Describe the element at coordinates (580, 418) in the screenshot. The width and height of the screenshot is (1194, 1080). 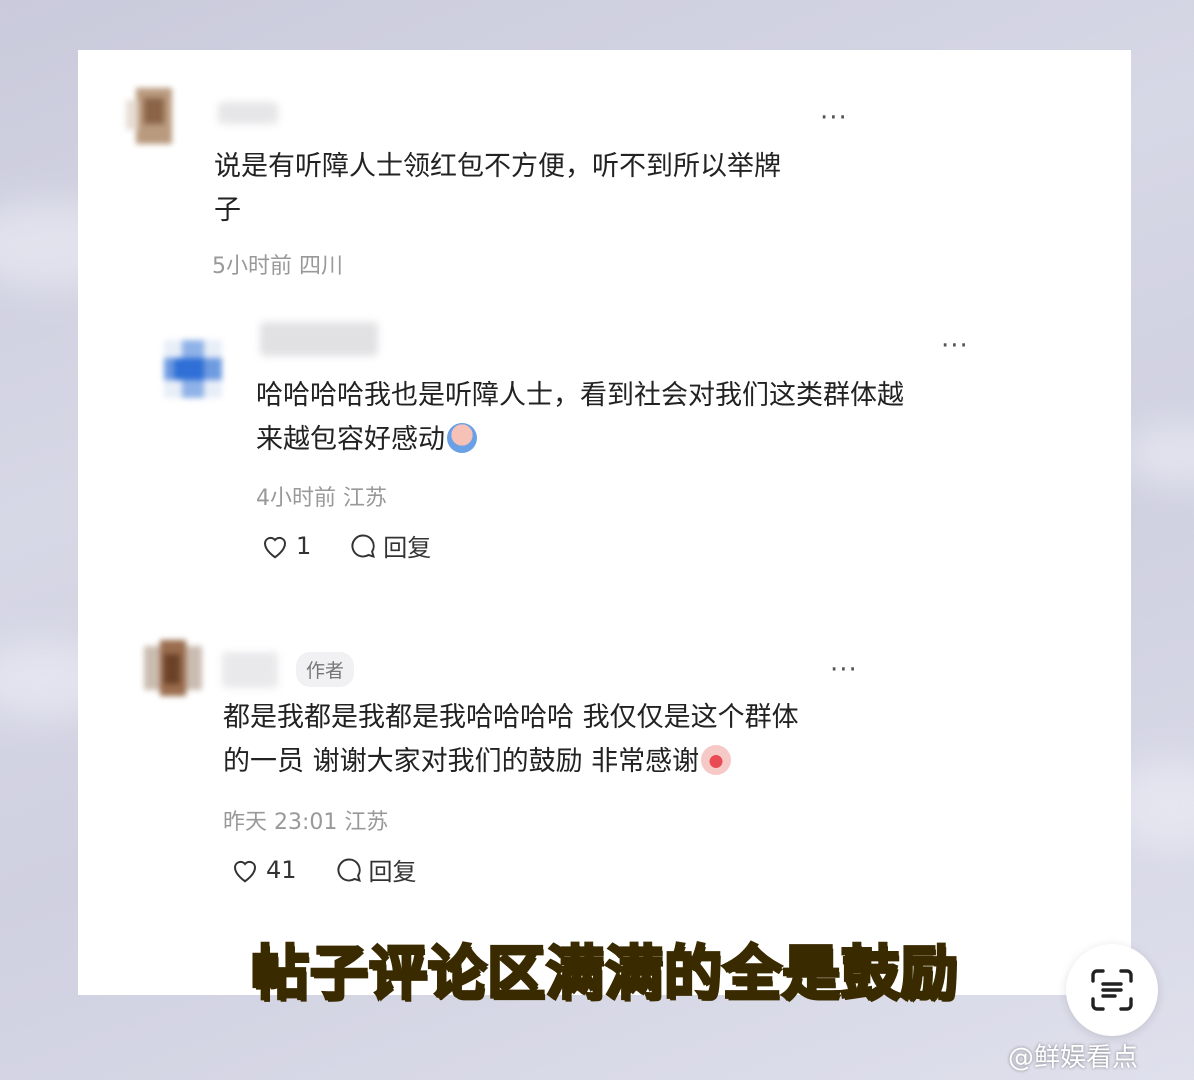
I see `comment-text: 哈哈哈哈我也是听障人士，看到社会对我们这类群体越 来越包容好感动` at that location.